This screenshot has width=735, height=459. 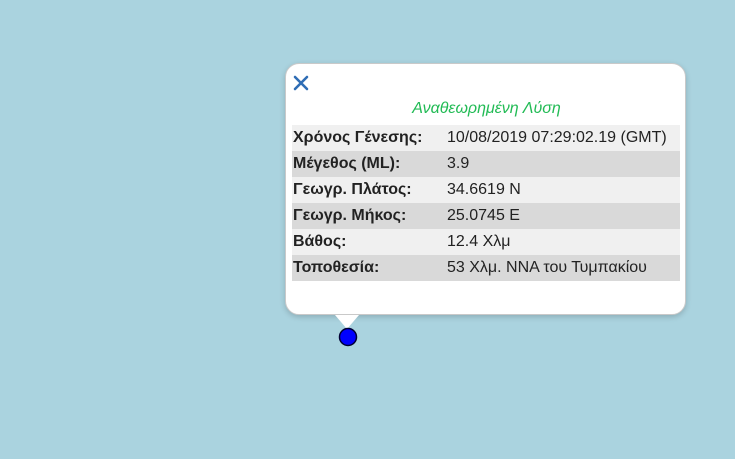 I want to click on longitude-value: 25.0745 E, so click(x=483, y=215).